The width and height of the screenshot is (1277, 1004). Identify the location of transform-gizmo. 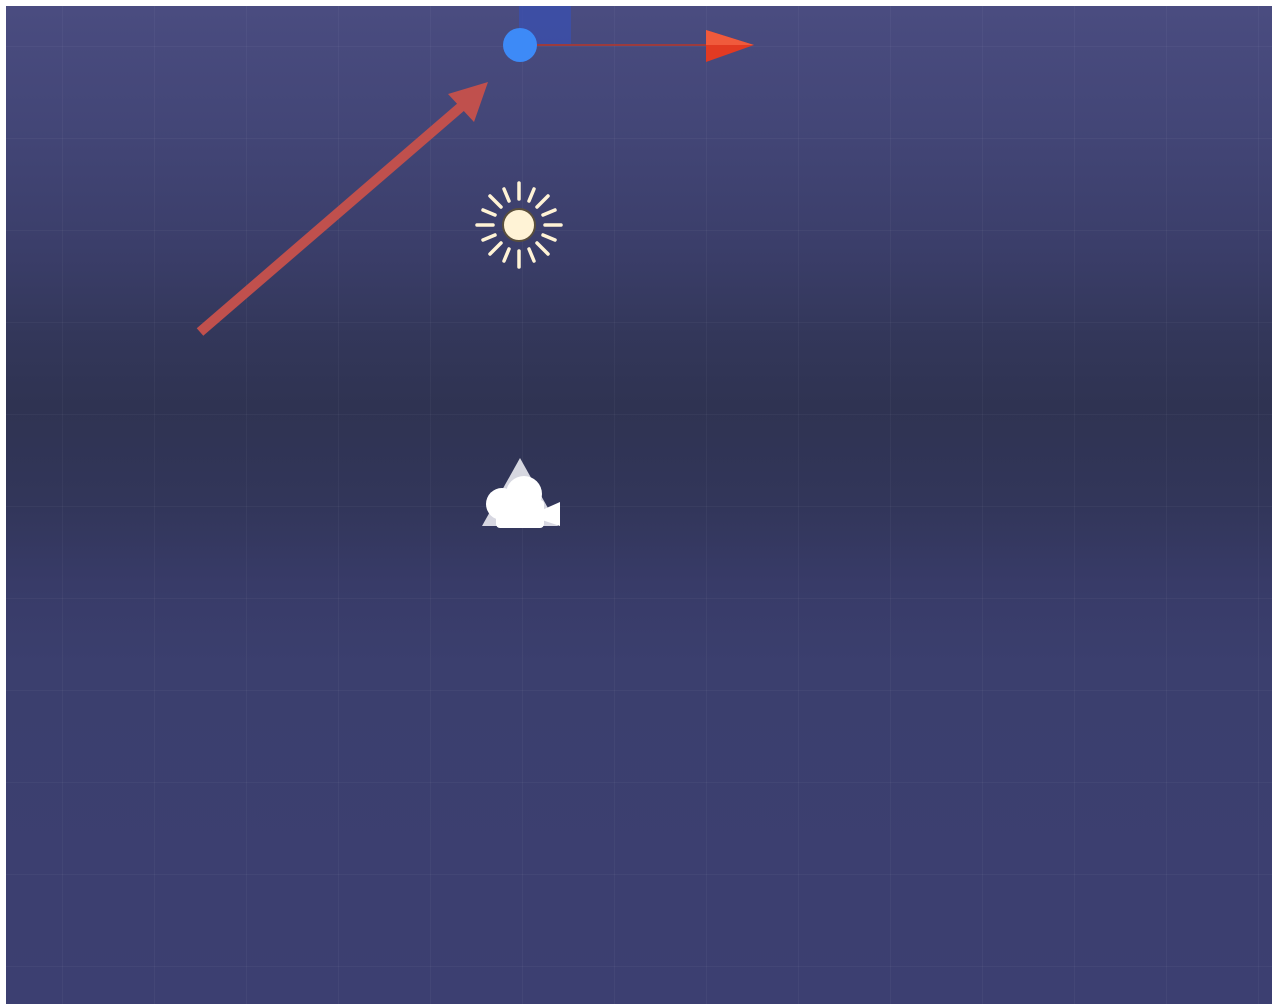
(631, 36).